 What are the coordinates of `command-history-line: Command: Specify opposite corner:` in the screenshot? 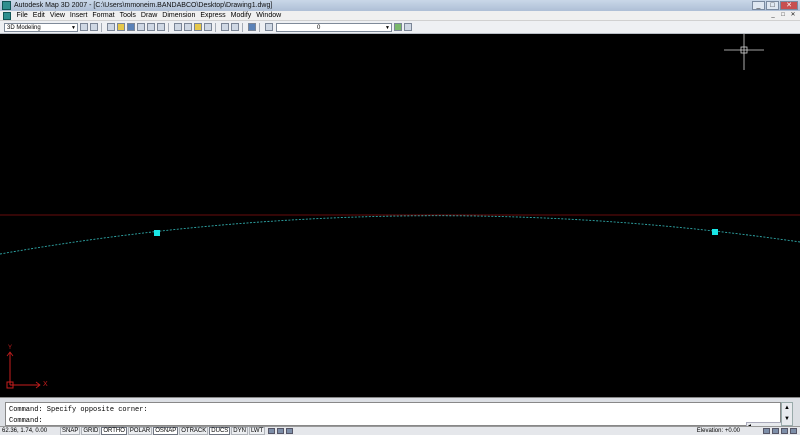 It's located at (78, 410).